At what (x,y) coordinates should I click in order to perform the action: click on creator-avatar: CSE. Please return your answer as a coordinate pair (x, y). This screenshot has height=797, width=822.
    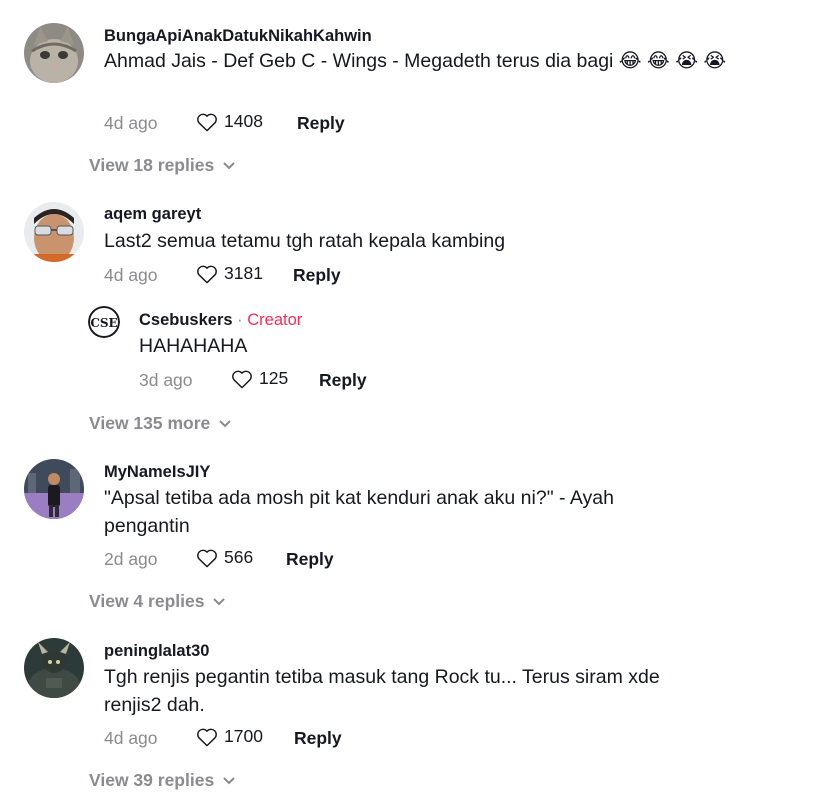
    Looking at the image, I should click on (104, 322).